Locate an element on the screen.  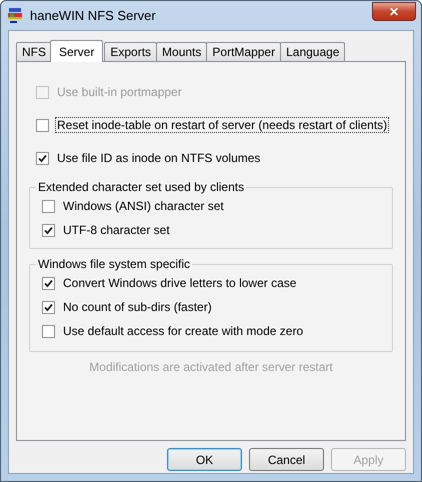
tab: Language is located at coordinates (313, 51).